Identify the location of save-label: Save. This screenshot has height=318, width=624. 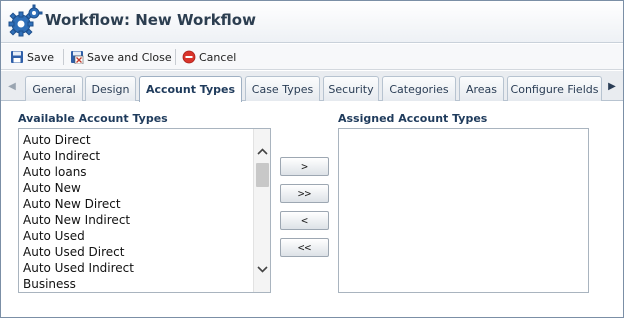
(41, 57).